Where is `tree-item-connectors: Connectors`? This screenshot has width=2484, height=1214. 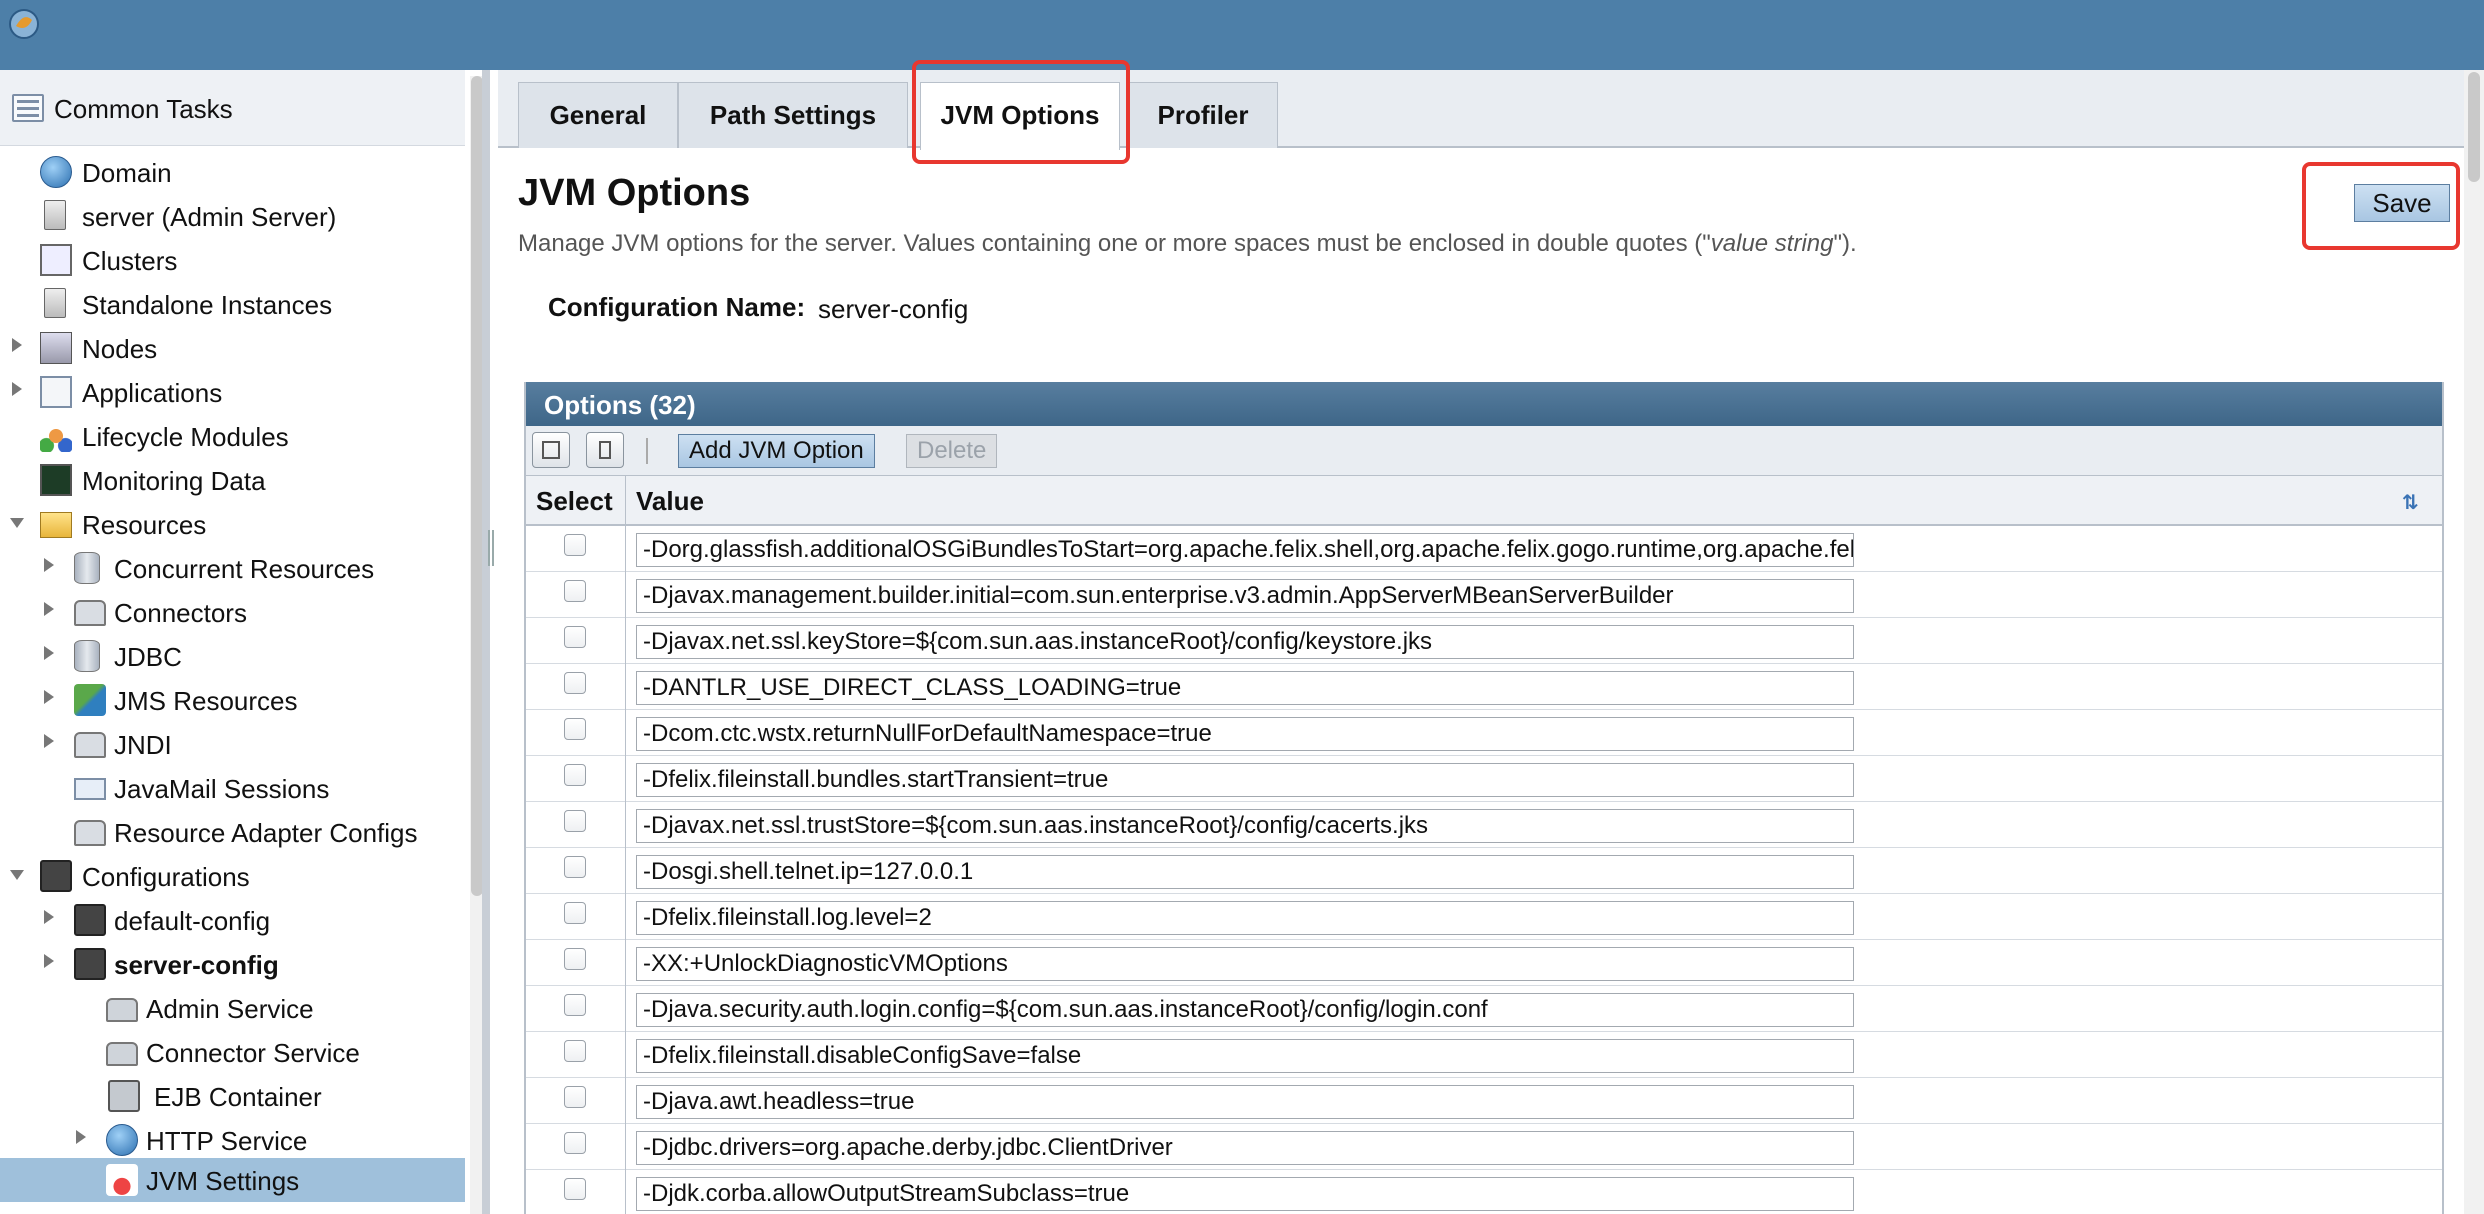 tree-item-connectors: Connectors is located at coordinates (232, 612).